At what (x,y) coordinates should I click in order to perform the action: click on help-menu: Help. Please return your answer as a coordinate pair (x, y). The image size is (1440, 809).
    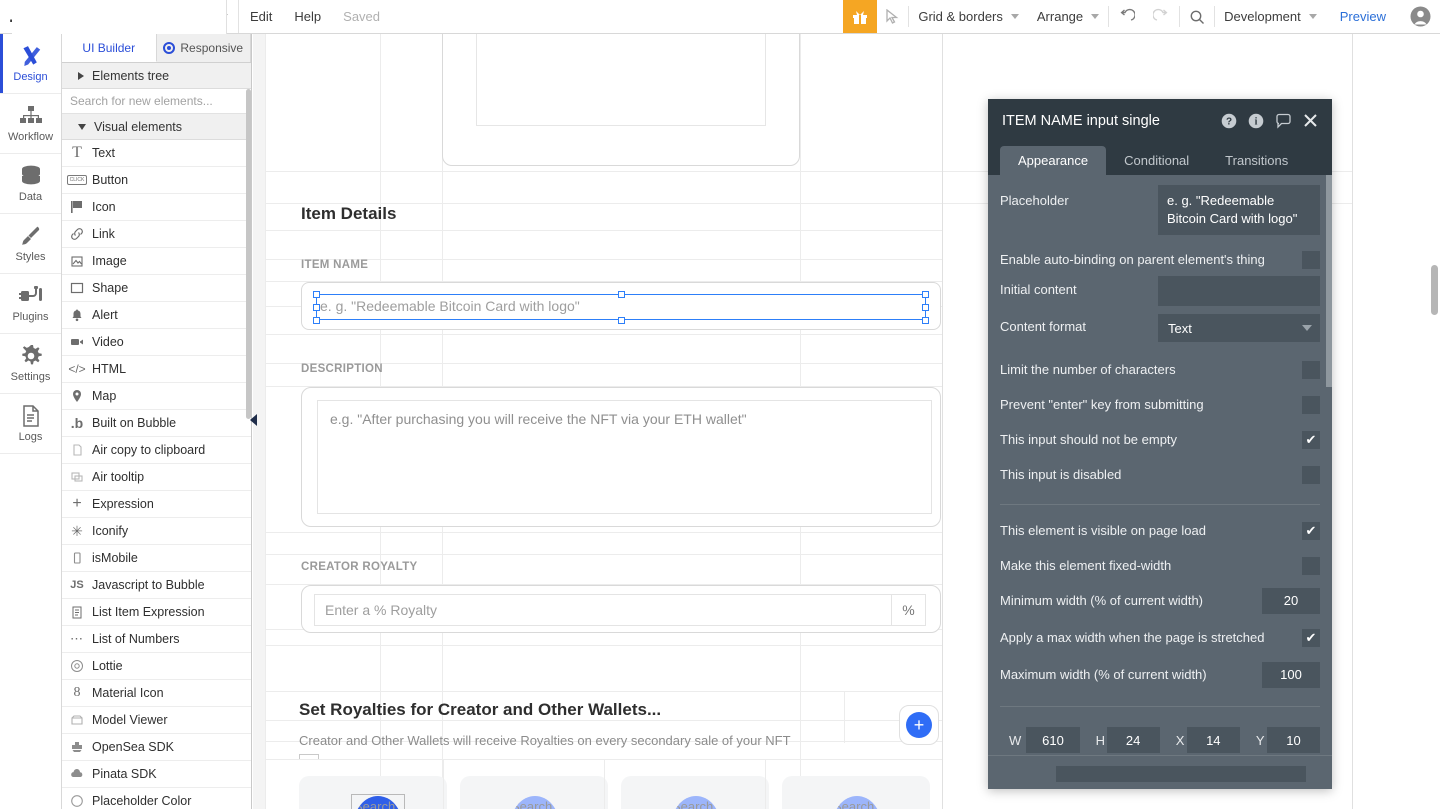
    Looking at the image, I should click on (307, 16).